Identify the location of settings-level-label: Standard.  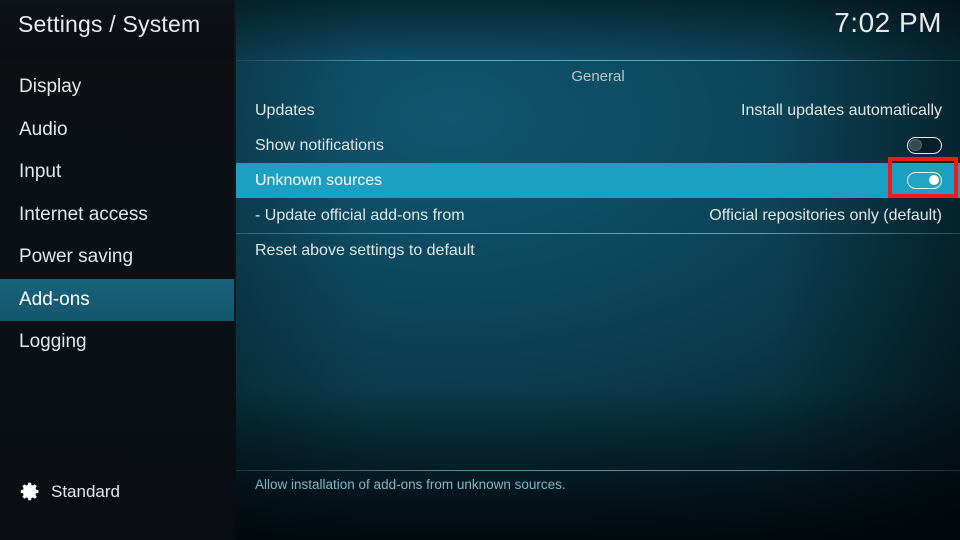
(85, 491).